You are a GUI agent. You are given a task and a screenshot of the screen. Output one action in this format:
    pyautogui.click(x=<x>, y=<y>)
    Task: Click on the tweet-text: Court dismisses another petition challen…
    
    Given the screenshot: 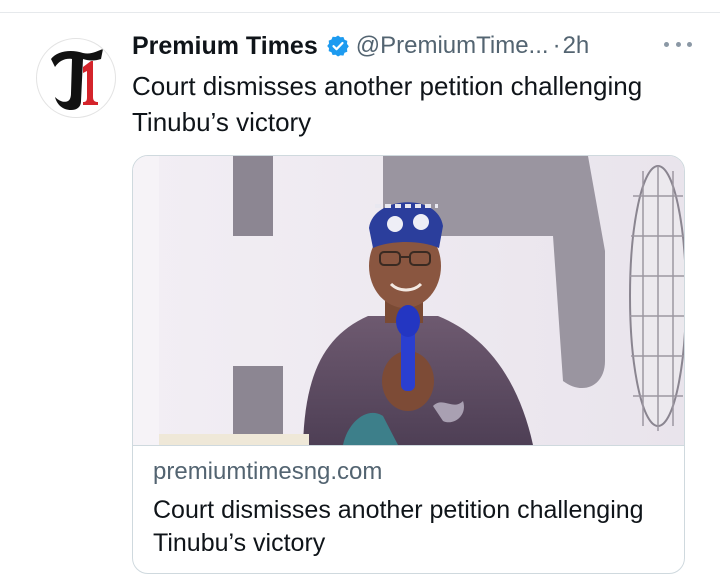 What is the action you would take?
    pyautogui.click(x=387, y=104)
    